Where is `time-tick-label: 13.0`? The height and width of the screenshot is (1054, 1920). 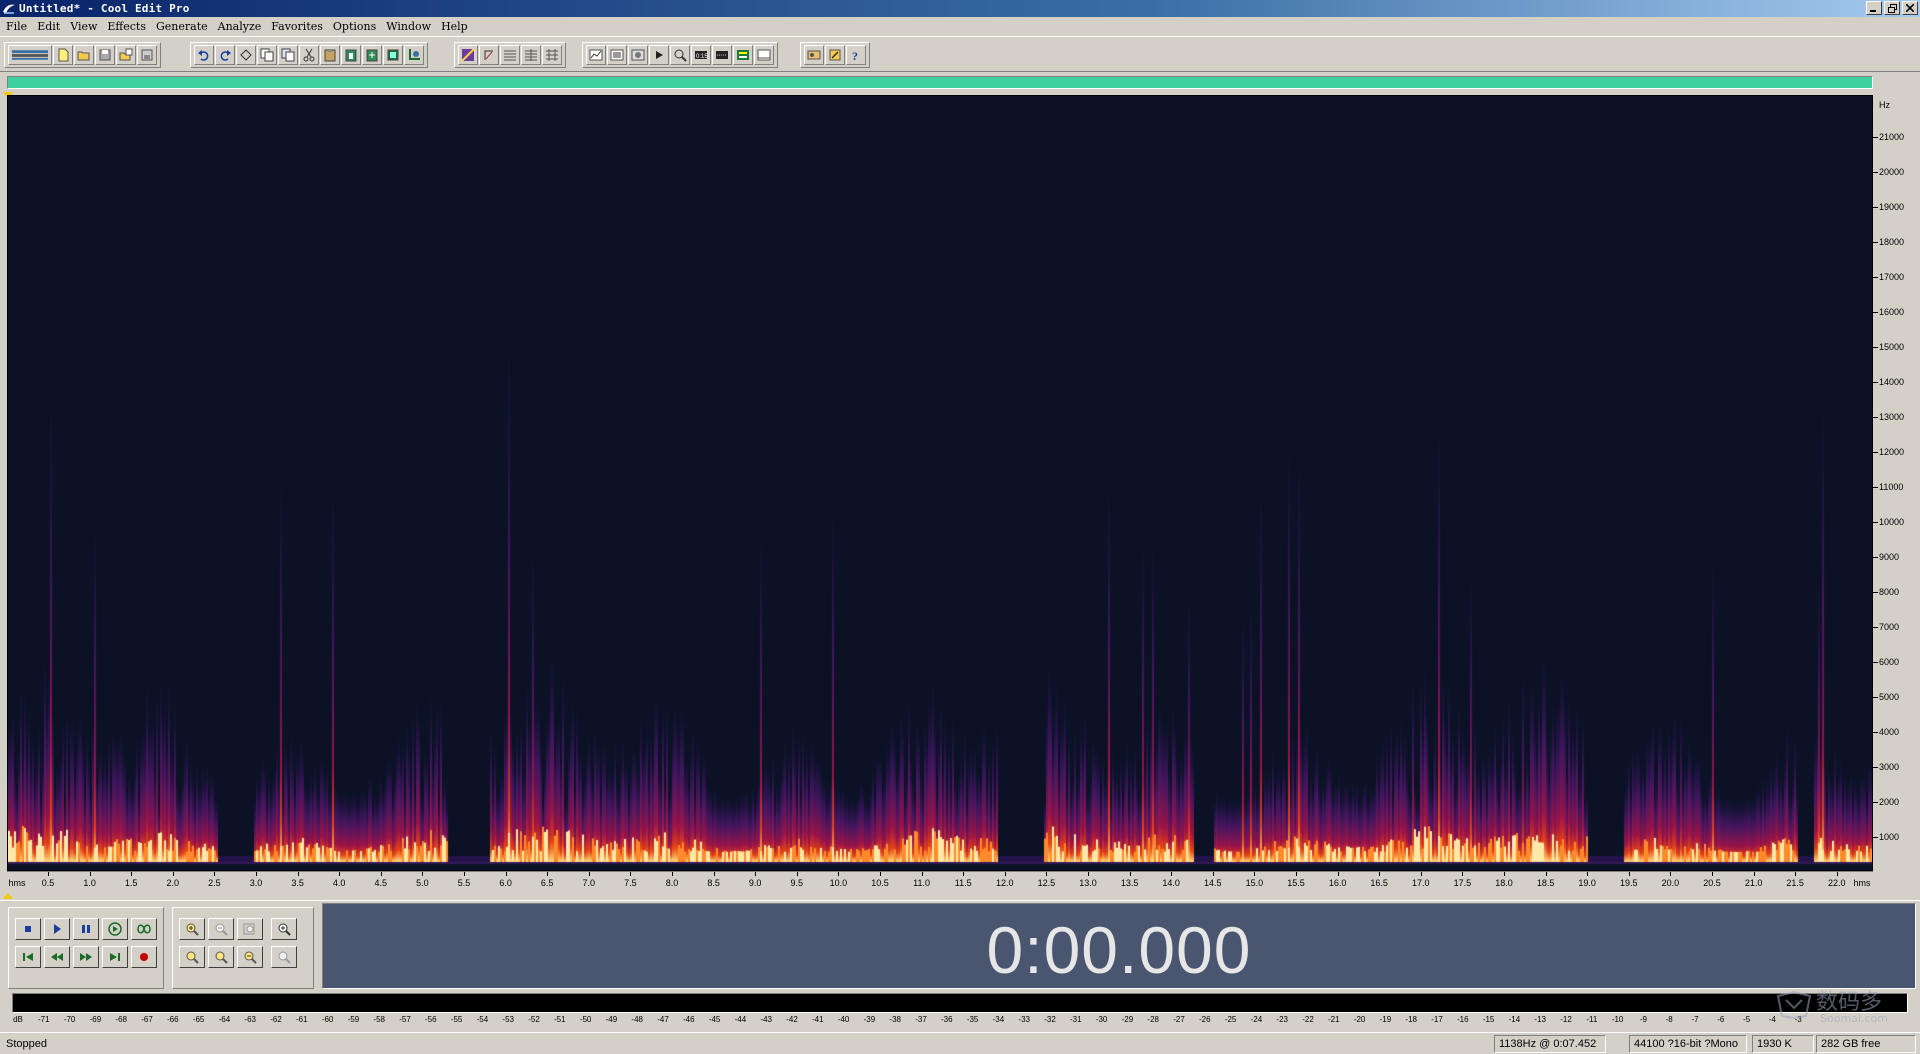
time-tick-label: 13.0 is located at coordinates (1088, 883).